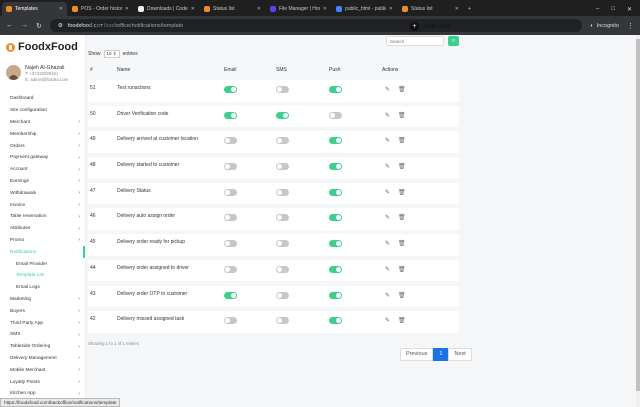 The height and width of the screenshot is (407, 640). What do you see at coordinates (629, 9) in the screenshot?
I see `close-window-icon: ✕` at bounding box center [629, 9].